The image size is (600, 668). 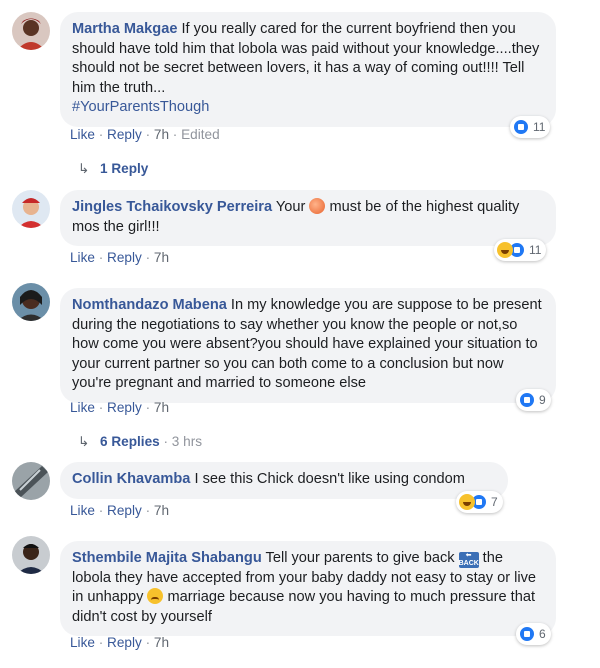 What do you see at coordinates (468, 560) in the screenshot?
I see `back-arrow-emoji-icon: ⬅ BACK` at bounding box center [468, 560].